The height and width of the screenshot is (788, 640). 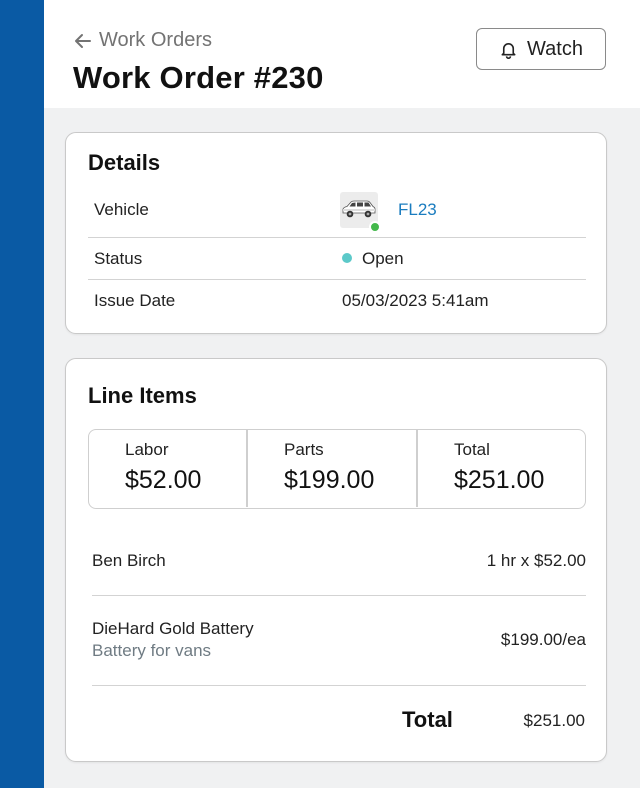 I want to click on page-title: Work Order #230, so click(x=198, y=77).